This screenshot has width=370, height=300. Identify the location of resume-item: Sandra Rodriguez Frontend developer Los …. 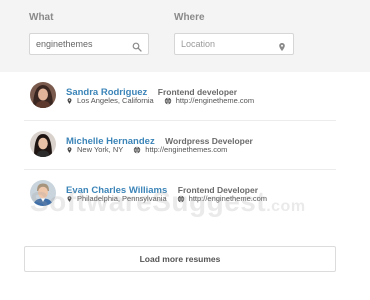
(180, 96).